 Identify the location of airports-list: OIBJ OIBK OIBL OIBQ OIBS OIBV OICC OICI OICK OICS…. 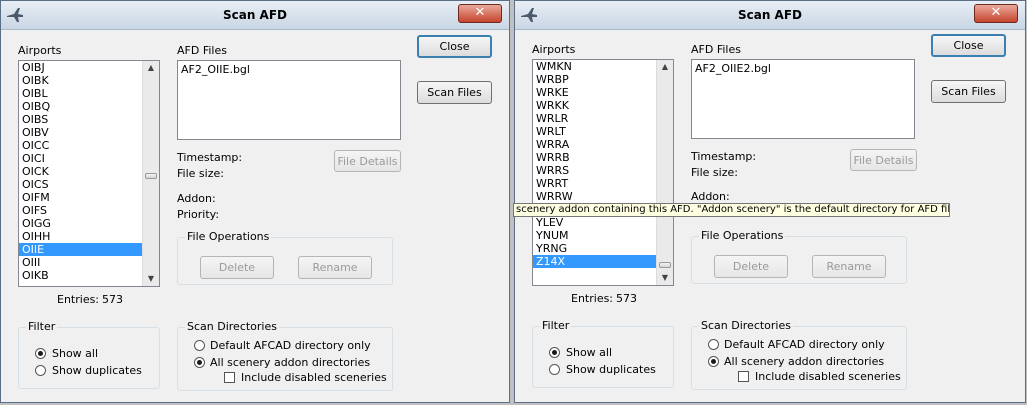
(89, 173).